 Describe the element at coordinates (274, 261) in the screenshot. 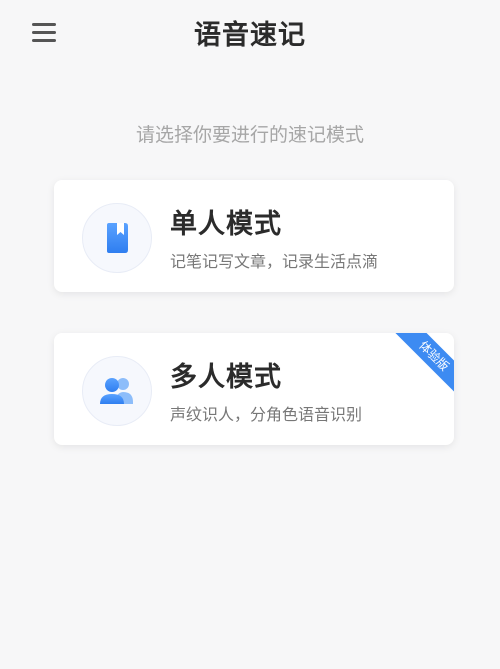

I see `single-mode-desc: 记笔记写文章，记录生活点滴` at that location.